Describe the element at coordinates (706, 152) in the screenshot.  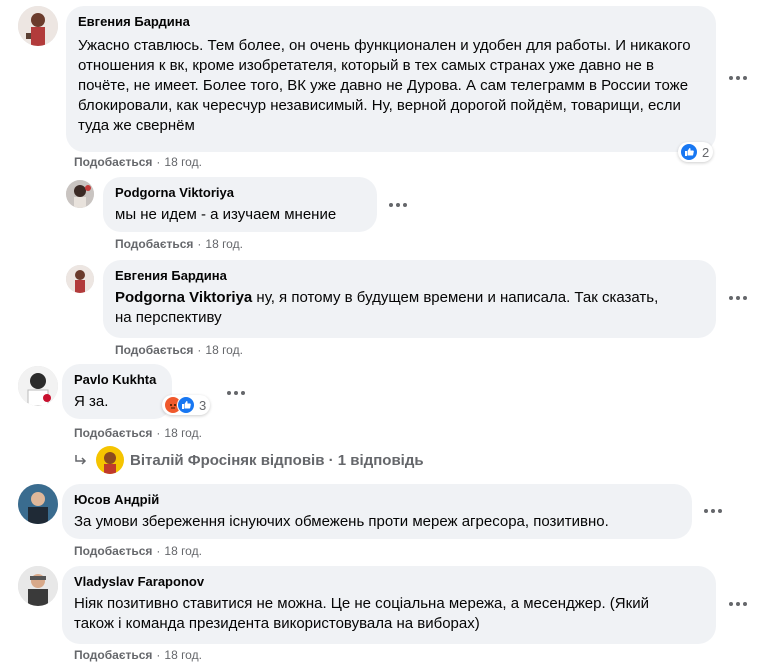
I see `reaction-count: 2` at that location.